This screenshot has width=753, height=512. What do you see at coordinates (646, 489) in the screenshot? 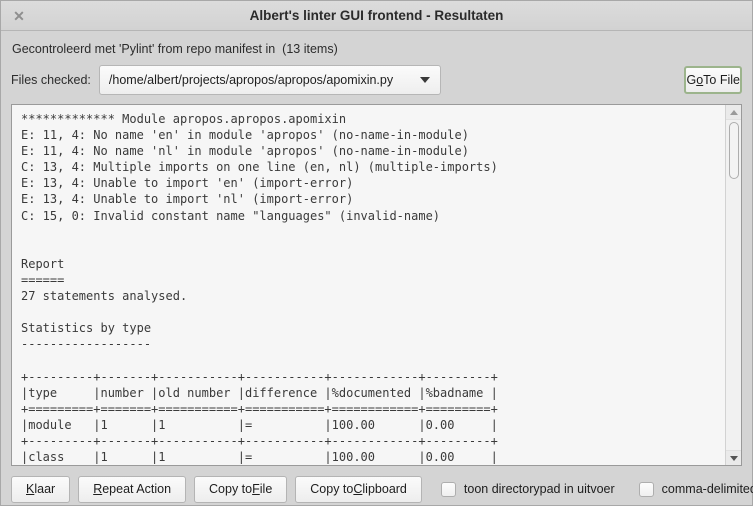
I see `comma-delimited-checkbox-box` at bounding box center [646, 489].